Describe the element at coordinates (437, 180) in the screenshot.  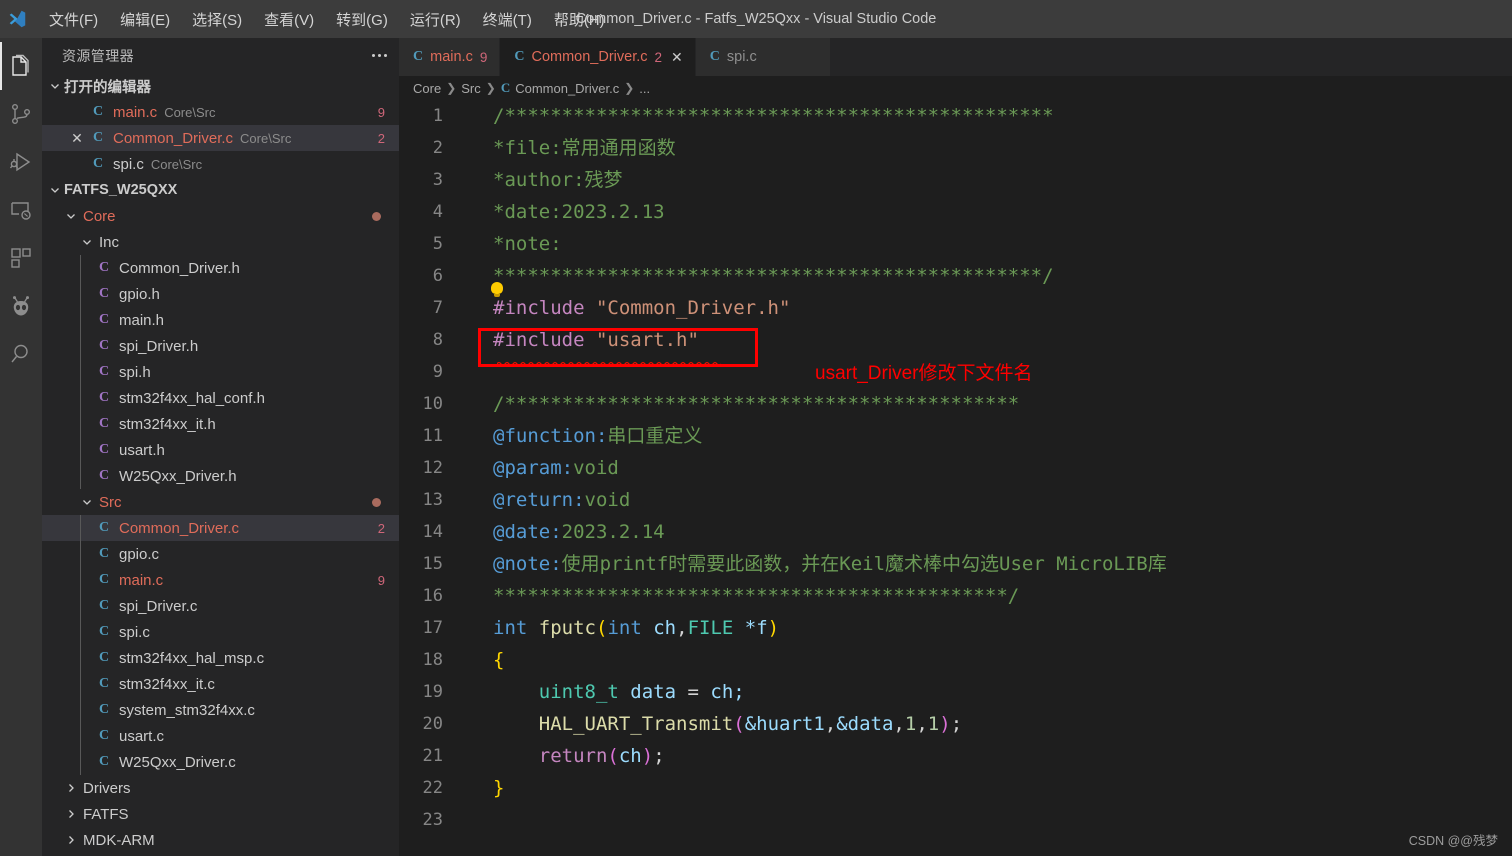
I see `line-number: 3` at that location.